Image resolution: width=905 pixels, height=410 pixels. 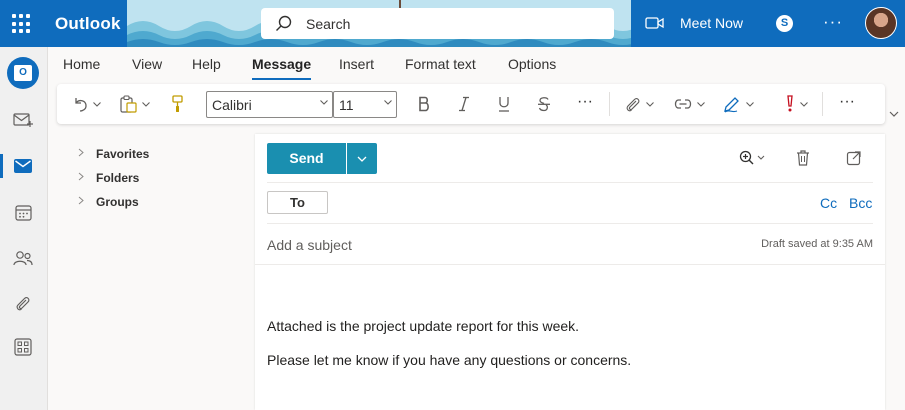 What do you see at coordinates (828, 203) in the screenshot?
I see `cc-button: Cc` at bounding box center [828, 203].